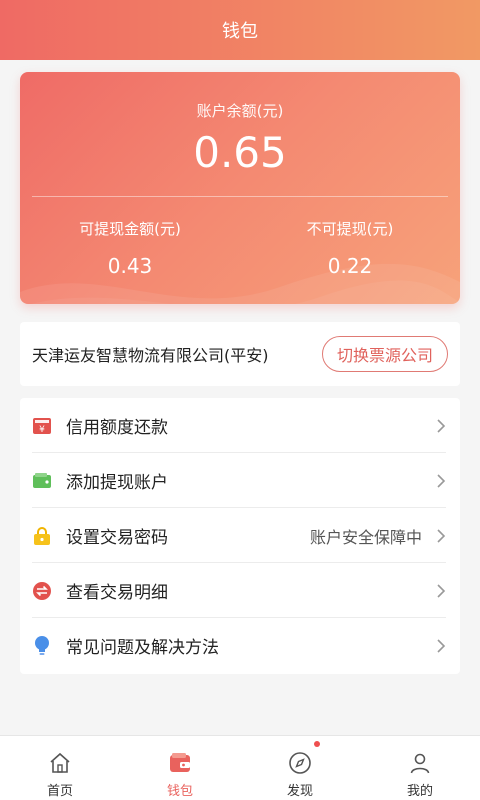  I want to click on card-divider, so click(240, 196).